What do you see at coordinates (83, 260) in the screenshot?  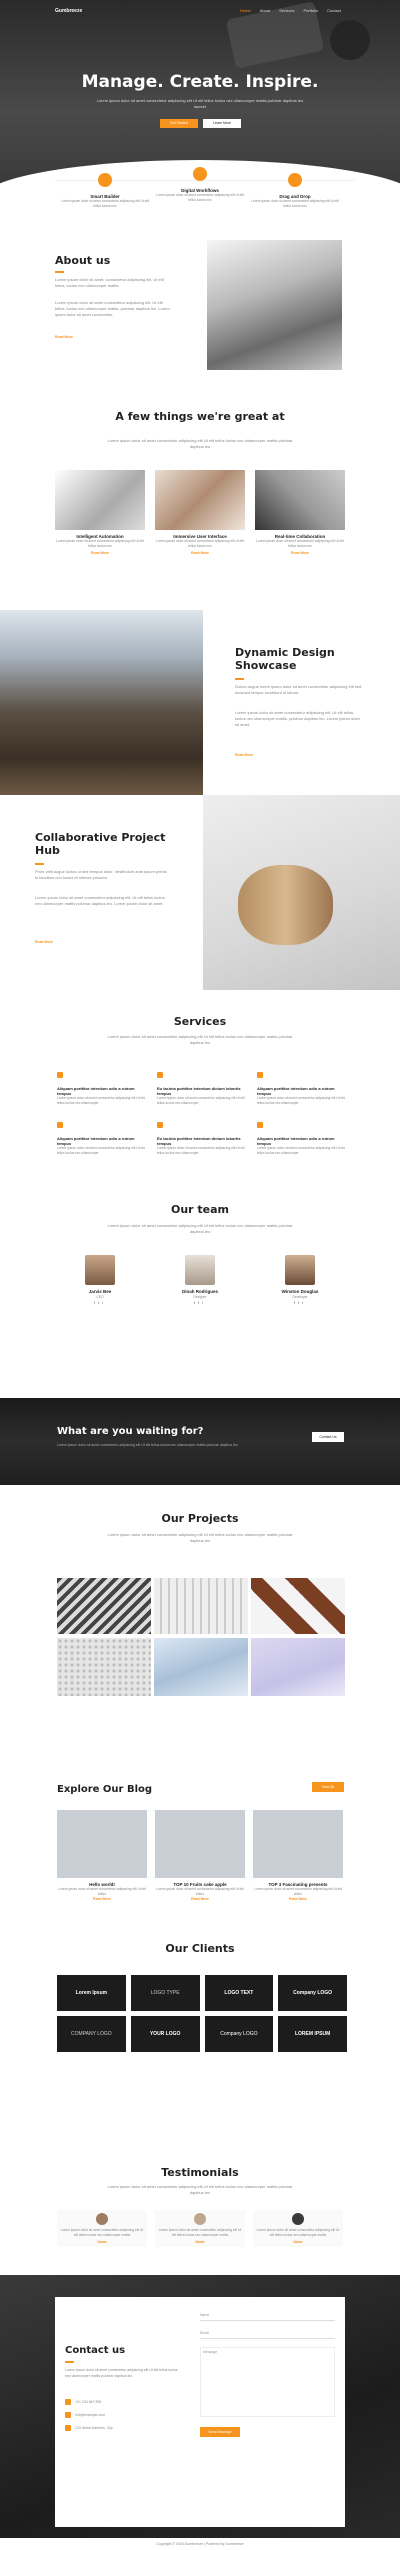 I see `about-title: About us` at bounding box center [83, 260].